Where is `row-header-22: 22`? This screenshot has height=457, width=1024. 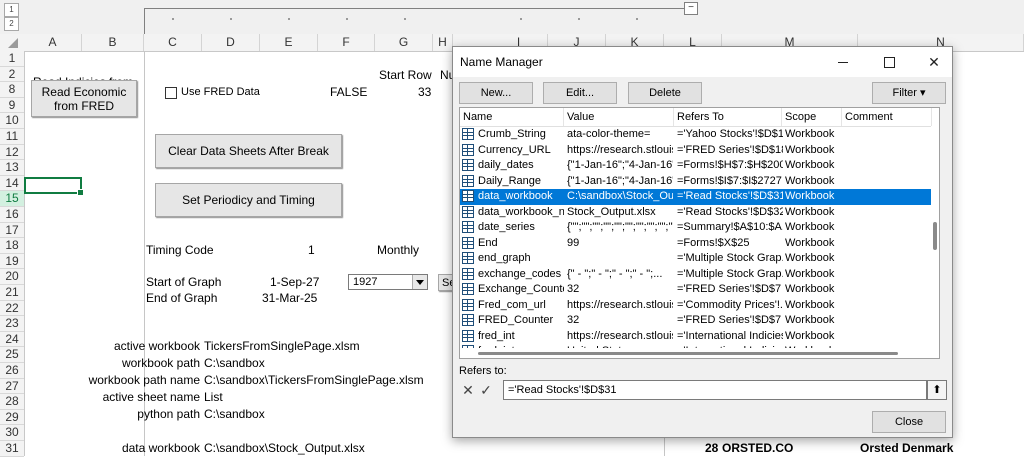 row-header-22: 22 is located at coordinates (12, 309).